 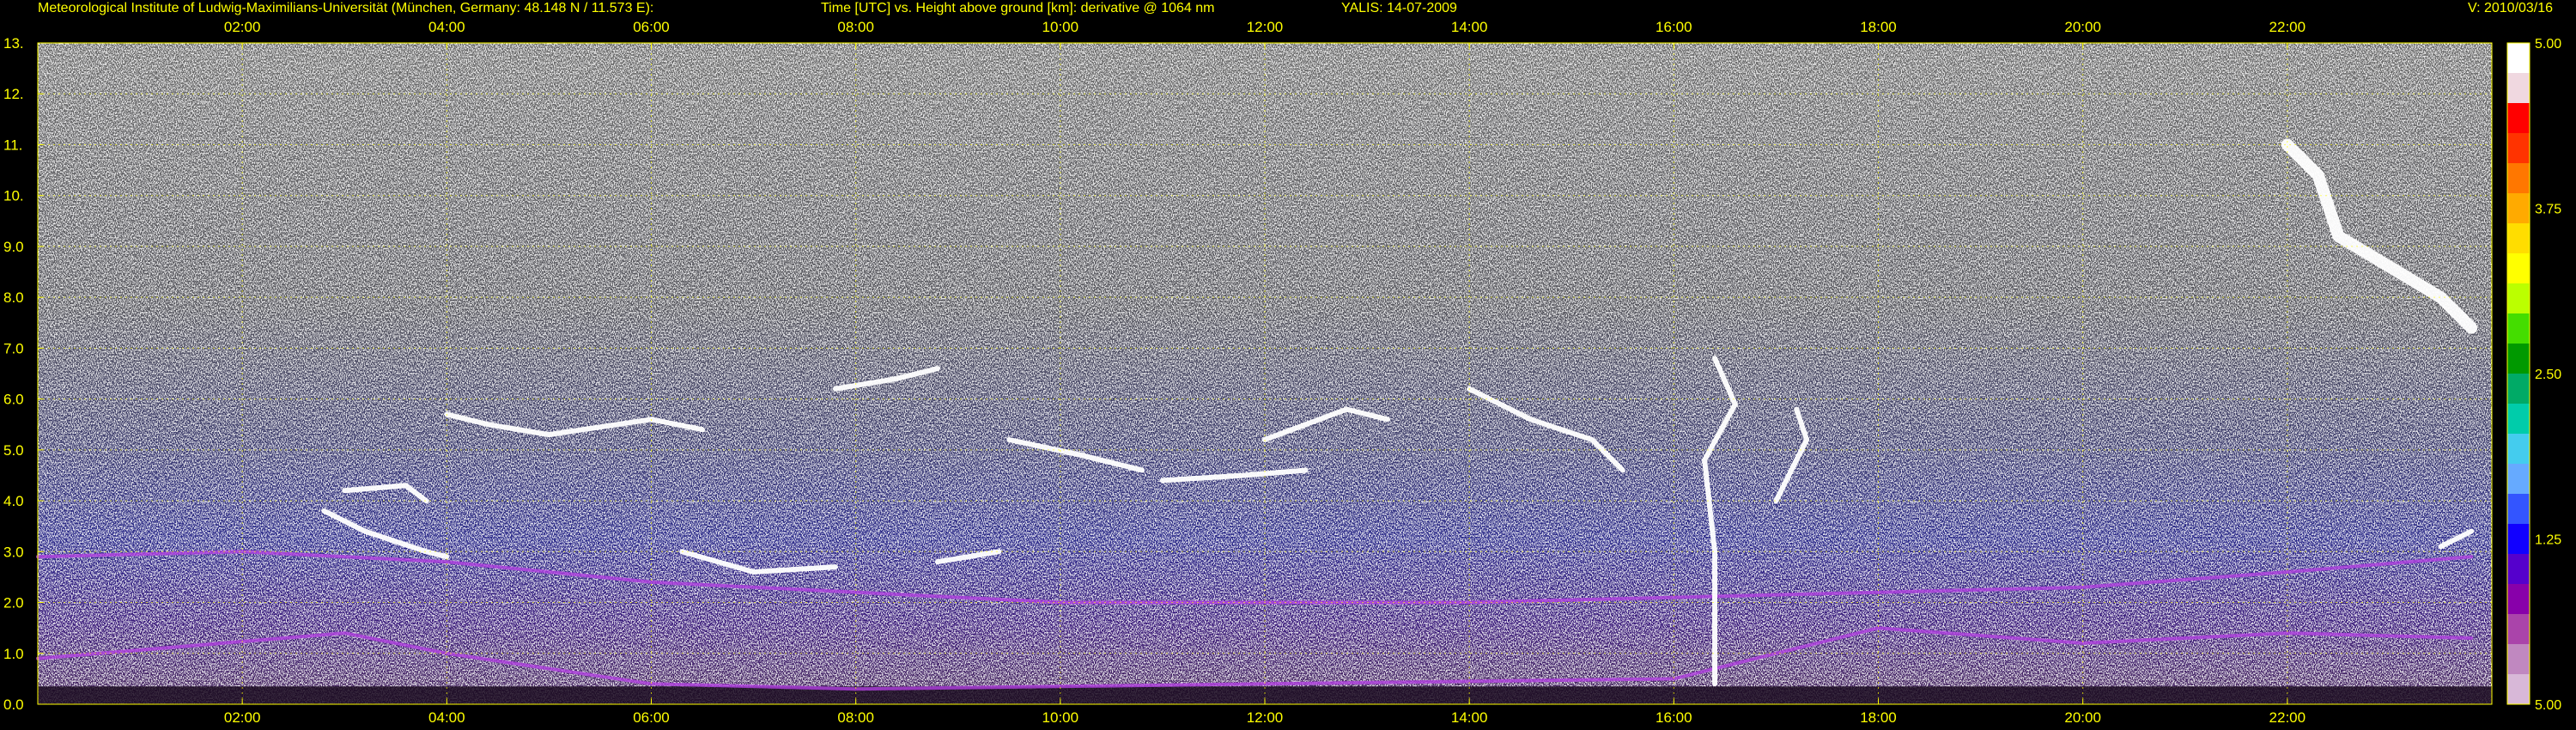 What do you see at coordinates (13, 145) in the screenshot?
I see `y-tick-label: 11.` at bounding box center [13, 145].